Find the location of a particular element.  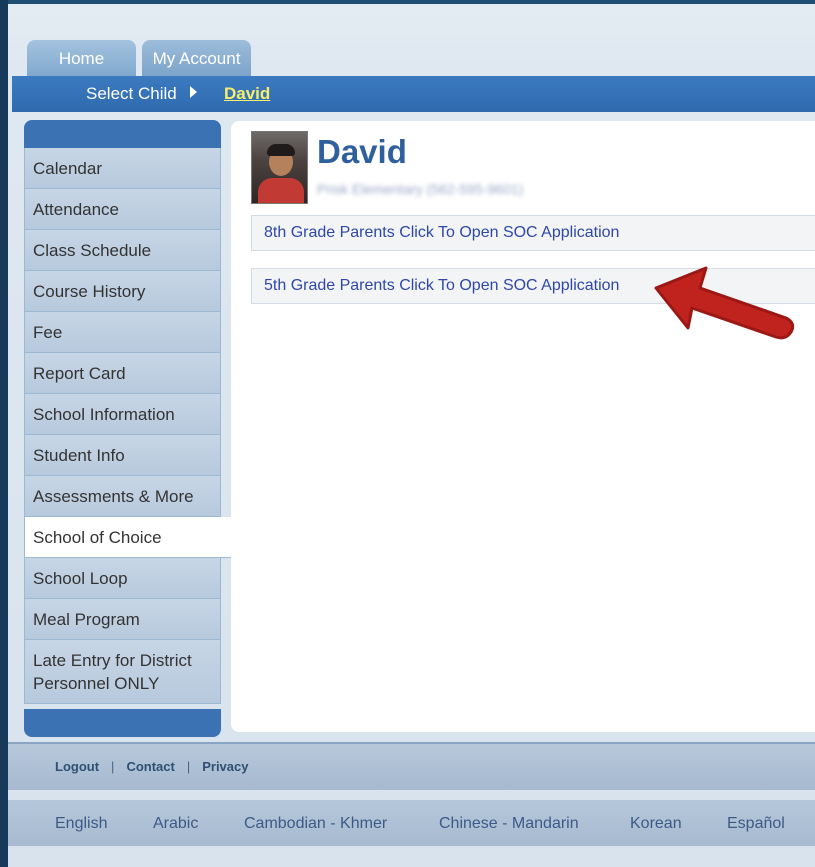

language-korean: Korean is located at coordinates (656, 824).